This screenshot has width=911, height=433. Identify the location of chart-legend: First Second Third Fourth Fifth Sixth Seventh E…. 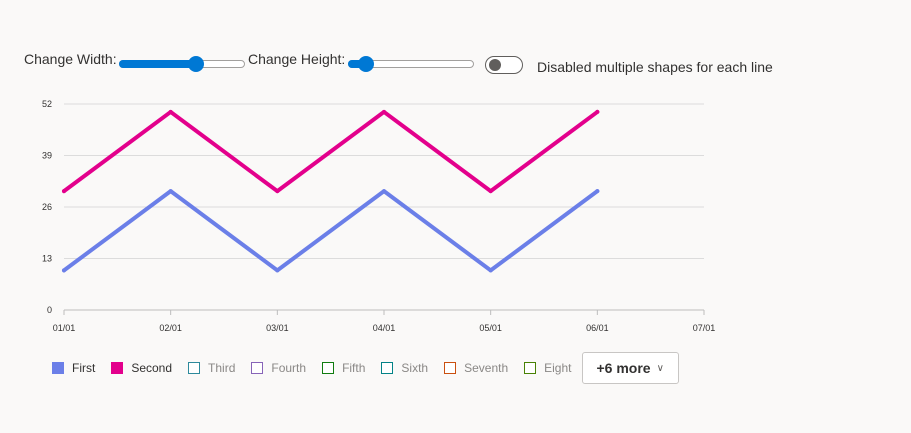
(365, 368).